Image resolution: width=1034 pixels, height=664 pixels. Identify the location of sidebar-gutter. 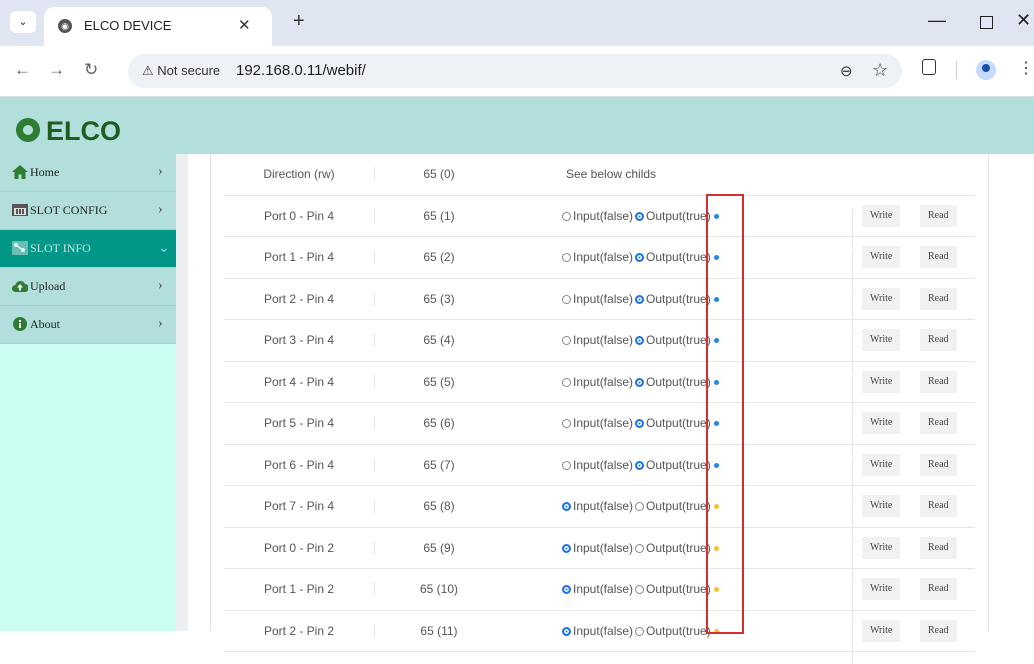
(182, 392).